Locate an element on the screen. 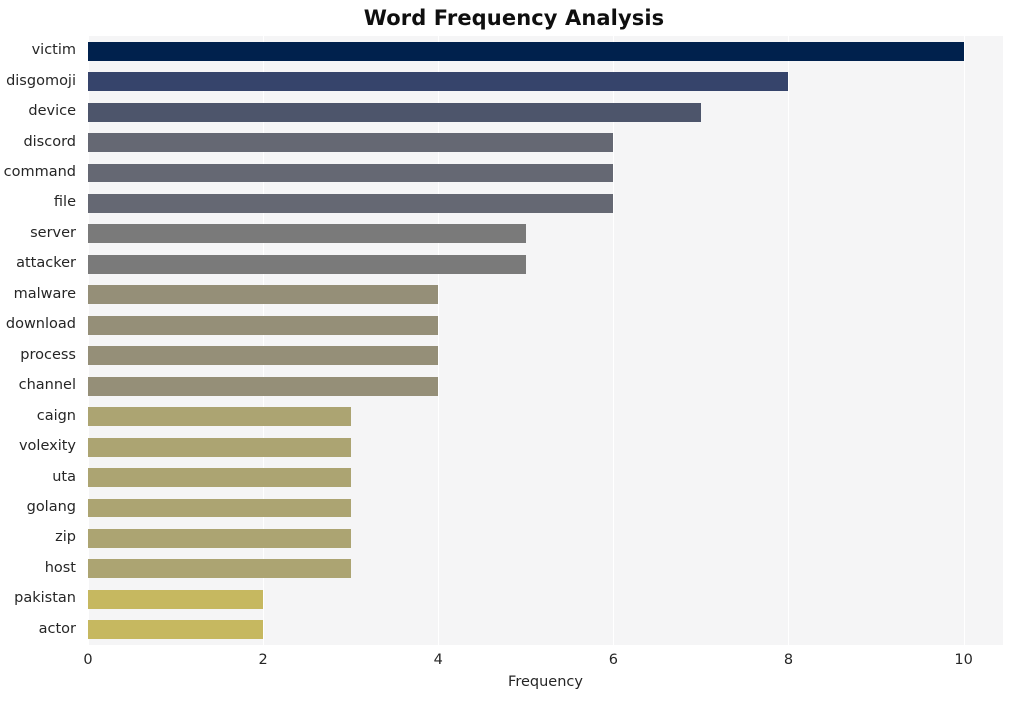 This screenshot has width=1028, height=701. bar-actor is located at coordinates (176, 630).